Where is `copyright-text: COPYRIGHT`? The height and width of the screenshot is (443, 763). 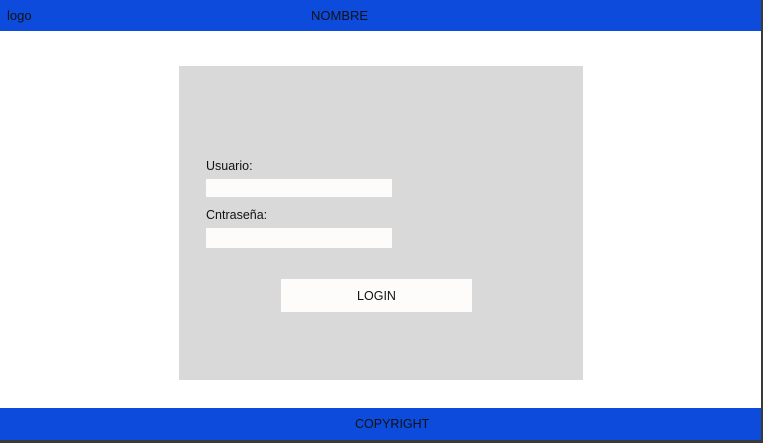
copyright-text: COPYRIGHT is located at coordinates (392, 424).